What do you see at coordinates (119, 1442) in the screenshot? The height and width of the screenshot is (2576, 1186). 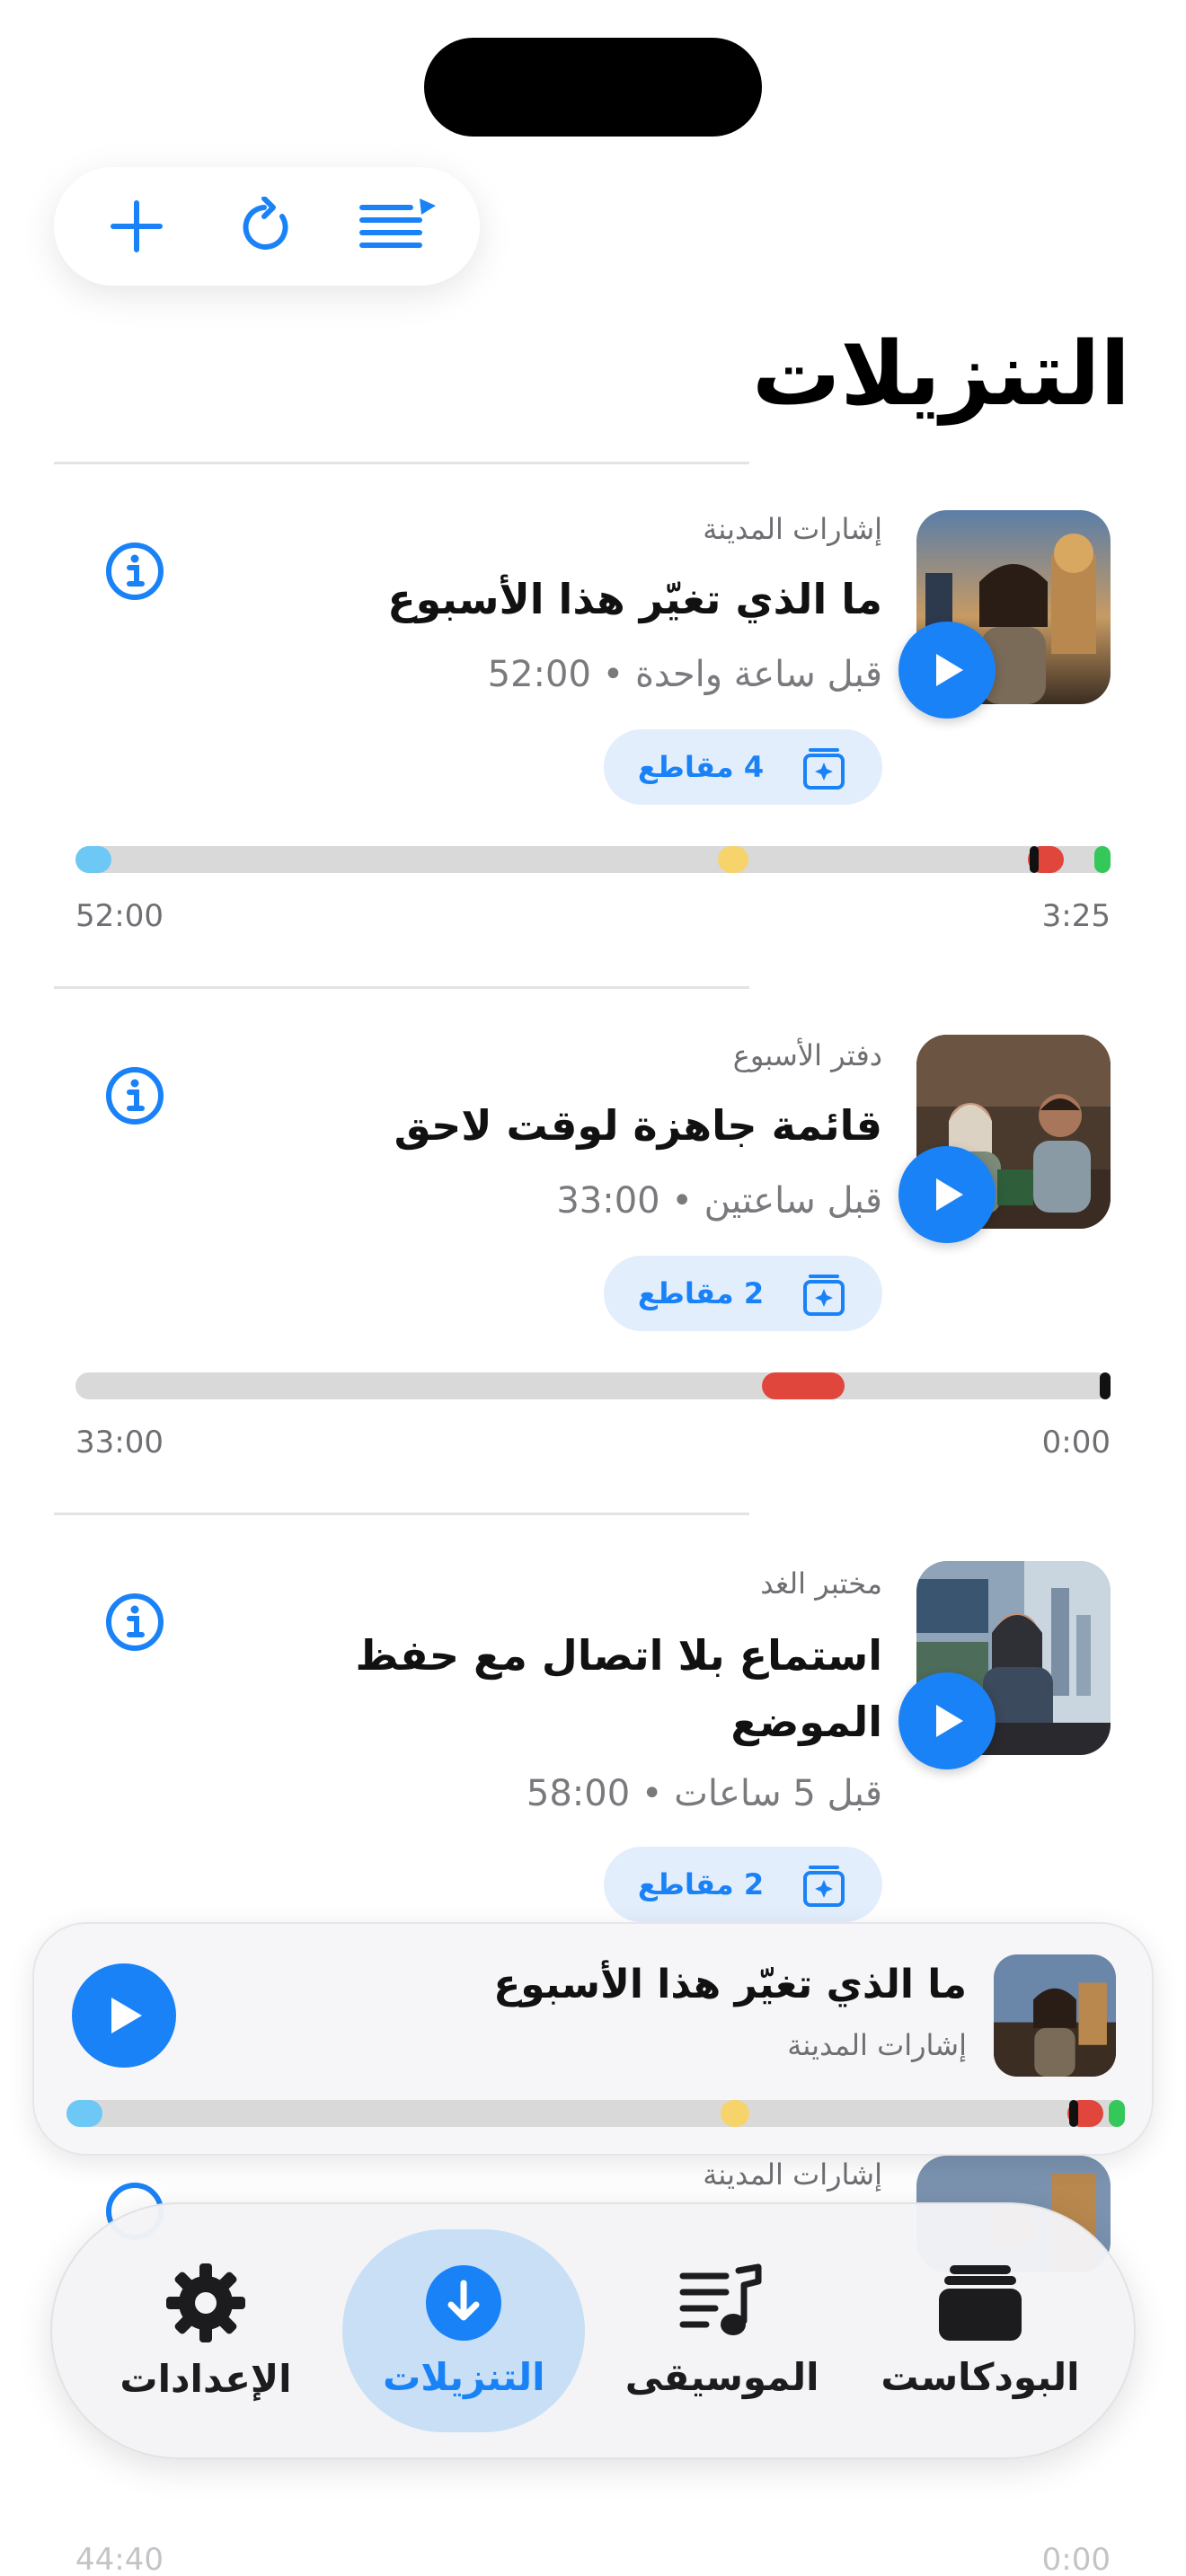 I see `time-start: 33:00` at bounding box center [119, 1442].